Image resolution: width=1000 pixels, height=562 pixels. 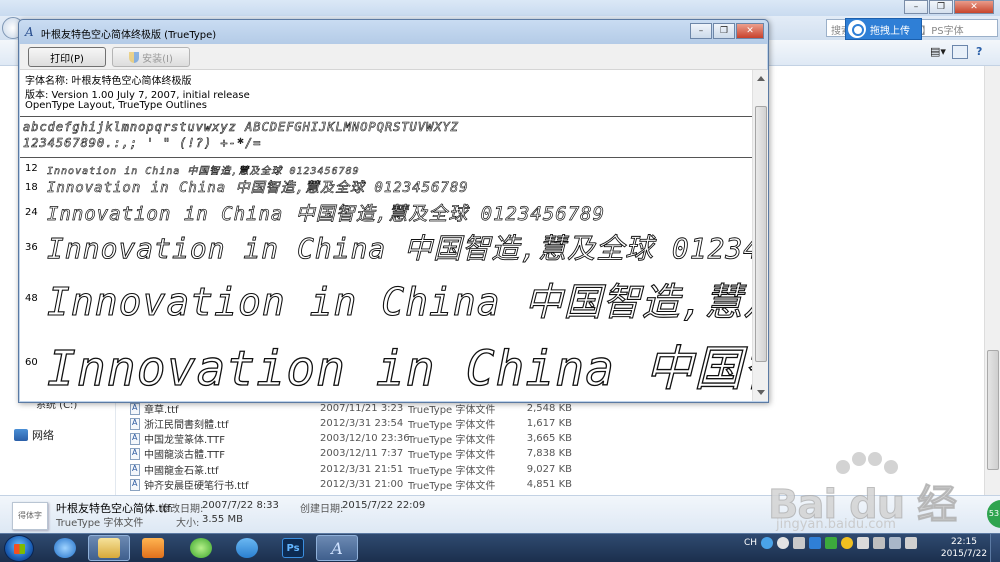 What do you see at coordinates (879, 543) in the screenshot?
I see `action-center-icon` at bounding box center [879, 543].